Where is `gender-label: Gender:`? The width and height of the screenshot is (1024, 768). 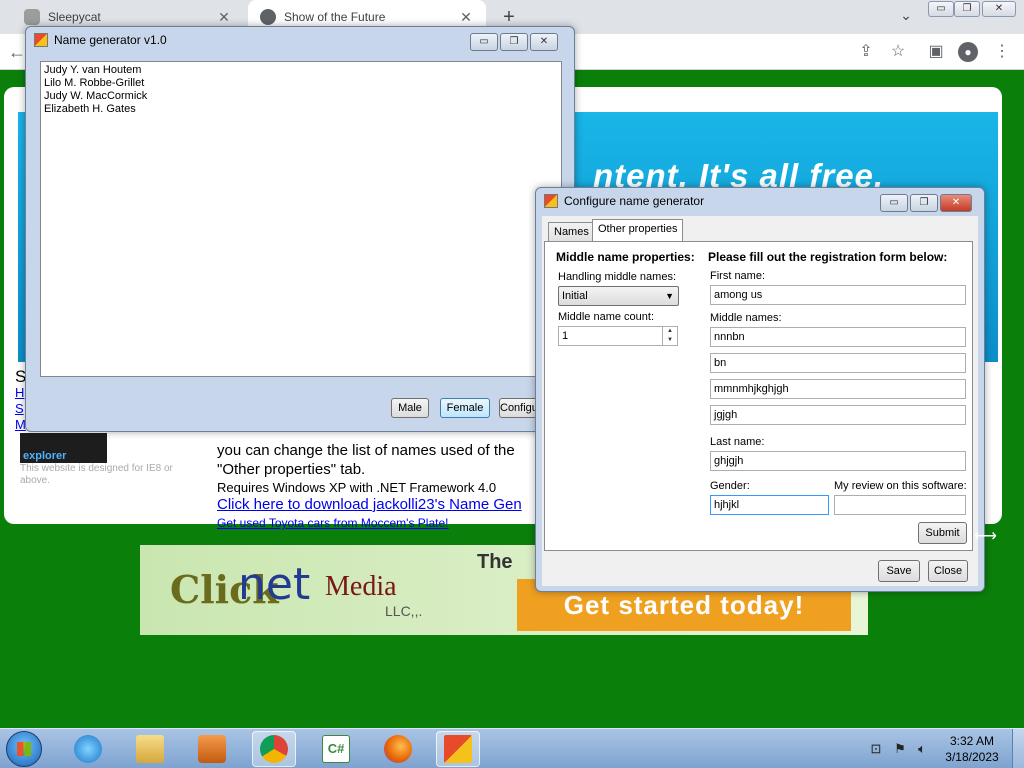
gender-label: Gender: is located at coordinates (730, 486).